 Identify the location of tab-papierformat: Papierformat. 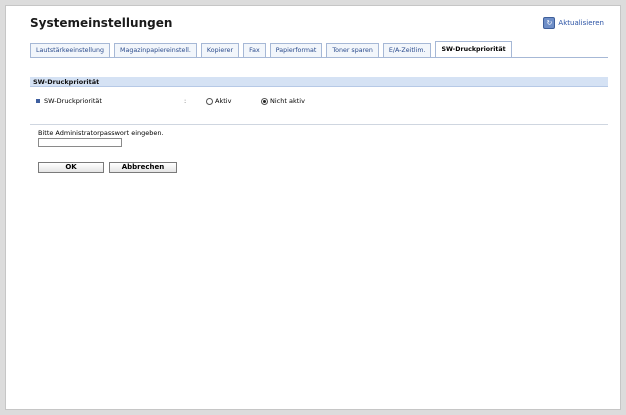
(296, 50).